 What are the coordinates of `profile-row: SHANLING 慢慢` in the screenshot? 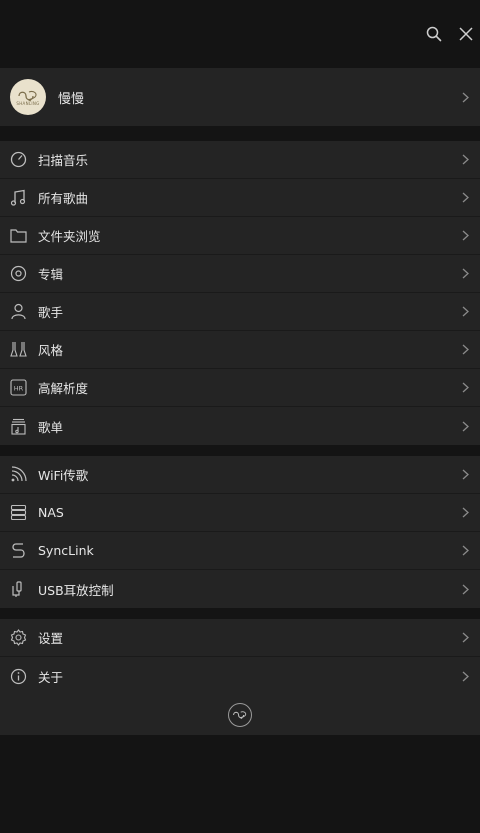 It's located at (240, 97).